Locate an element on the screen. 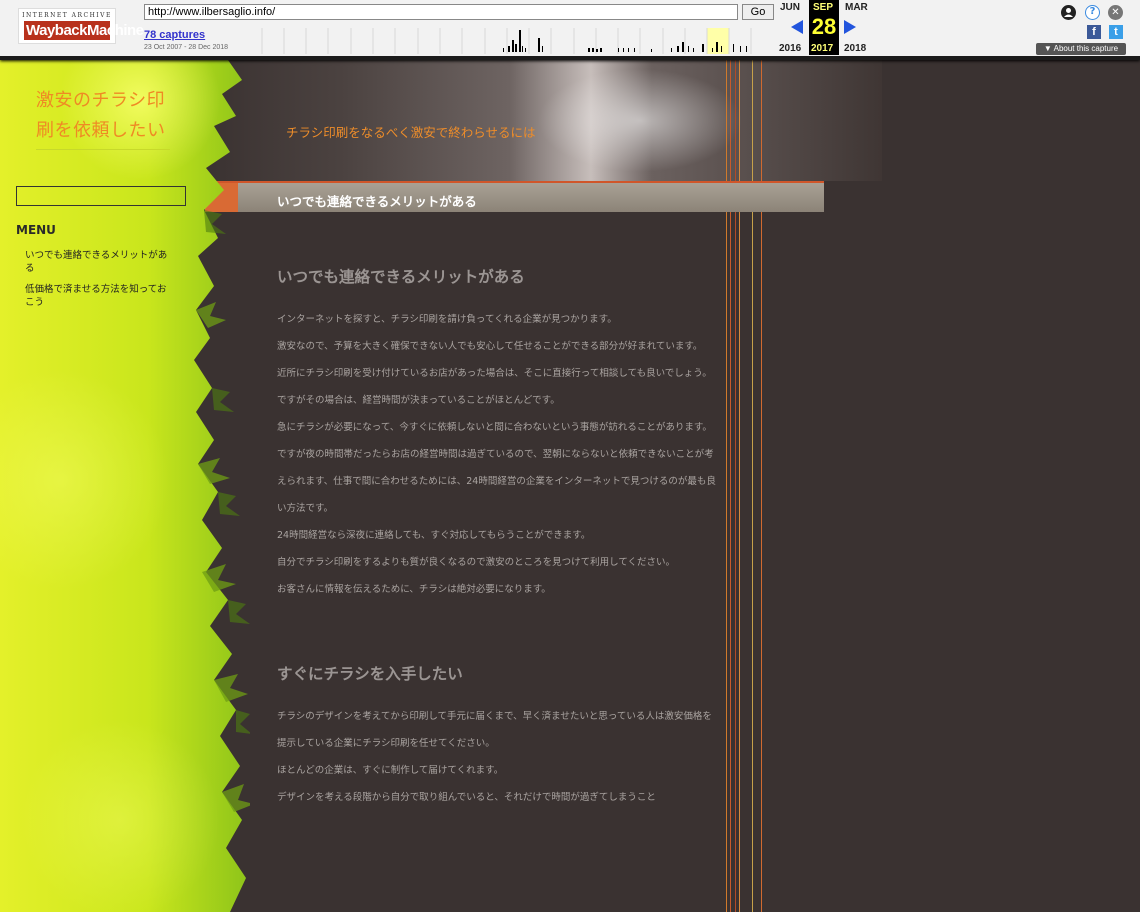  wayback-about-capture: ▼ About this capture is located at coordinates (1081, 49).